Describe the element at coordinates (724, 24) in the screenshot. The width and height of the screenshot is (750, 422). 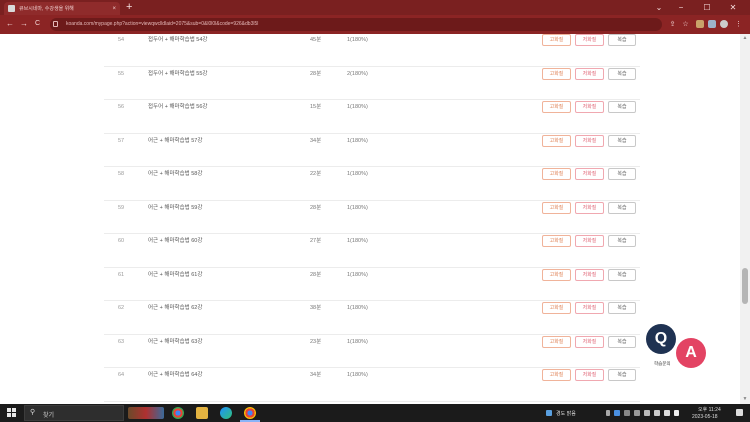
I see `profile-avatar-icon` at that location.